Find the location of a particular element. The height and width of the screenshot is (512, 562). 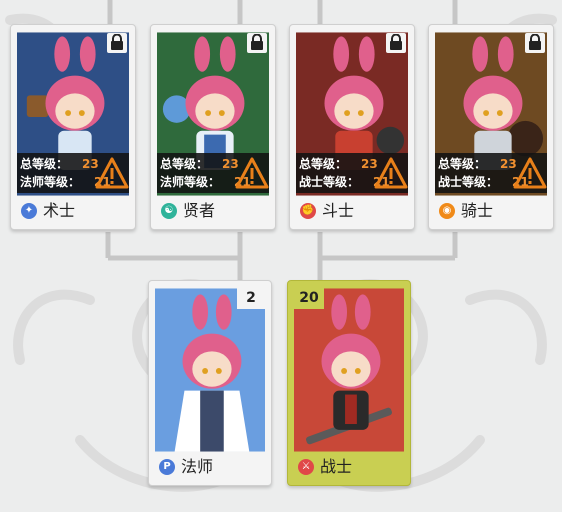

warrior-icon: ⚔ is located at coordinates (306, 467).